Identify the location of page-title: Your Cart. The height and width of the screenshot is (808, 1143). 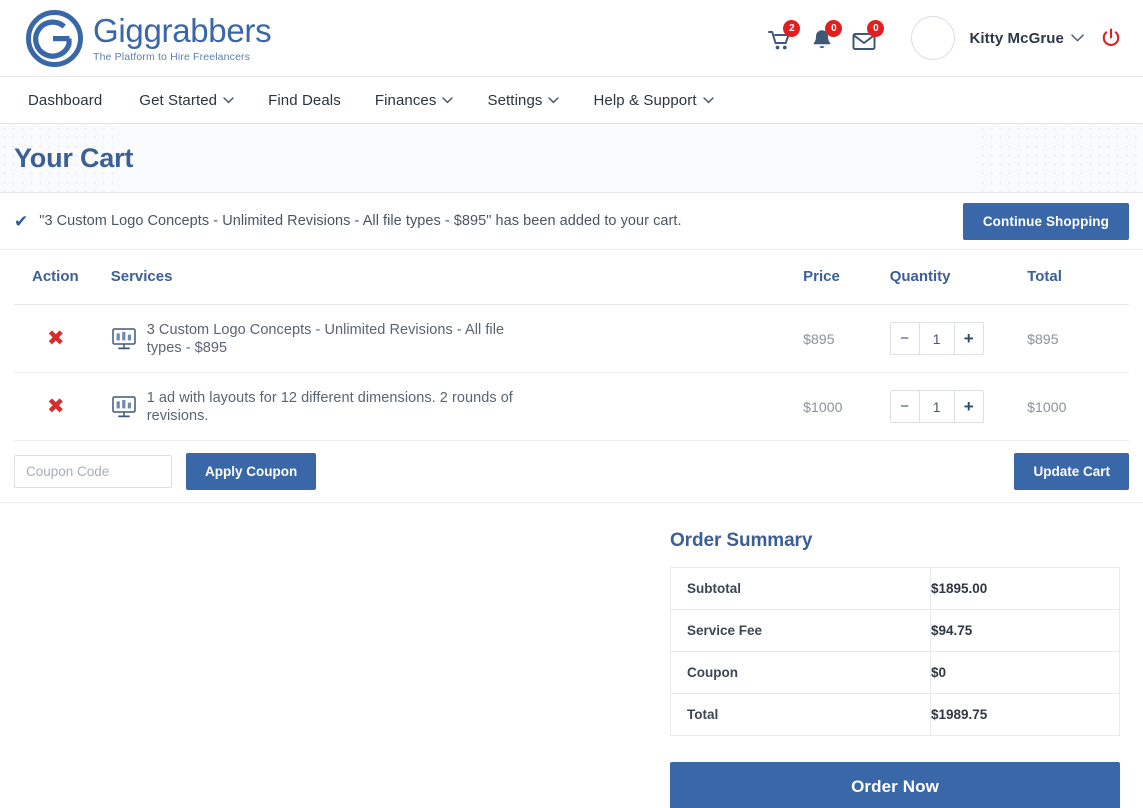
(74, 157).